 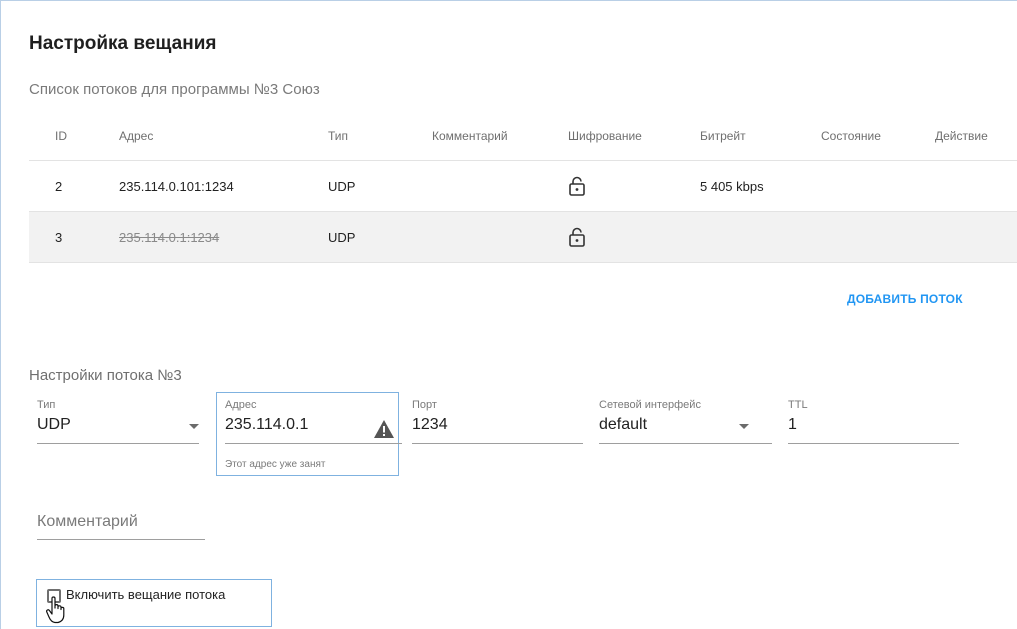 What do you see at coordinates (176, 186) in the screenshot?
I see `row-address: 235.114.0.101:1234` at bounding box center [176, 186].